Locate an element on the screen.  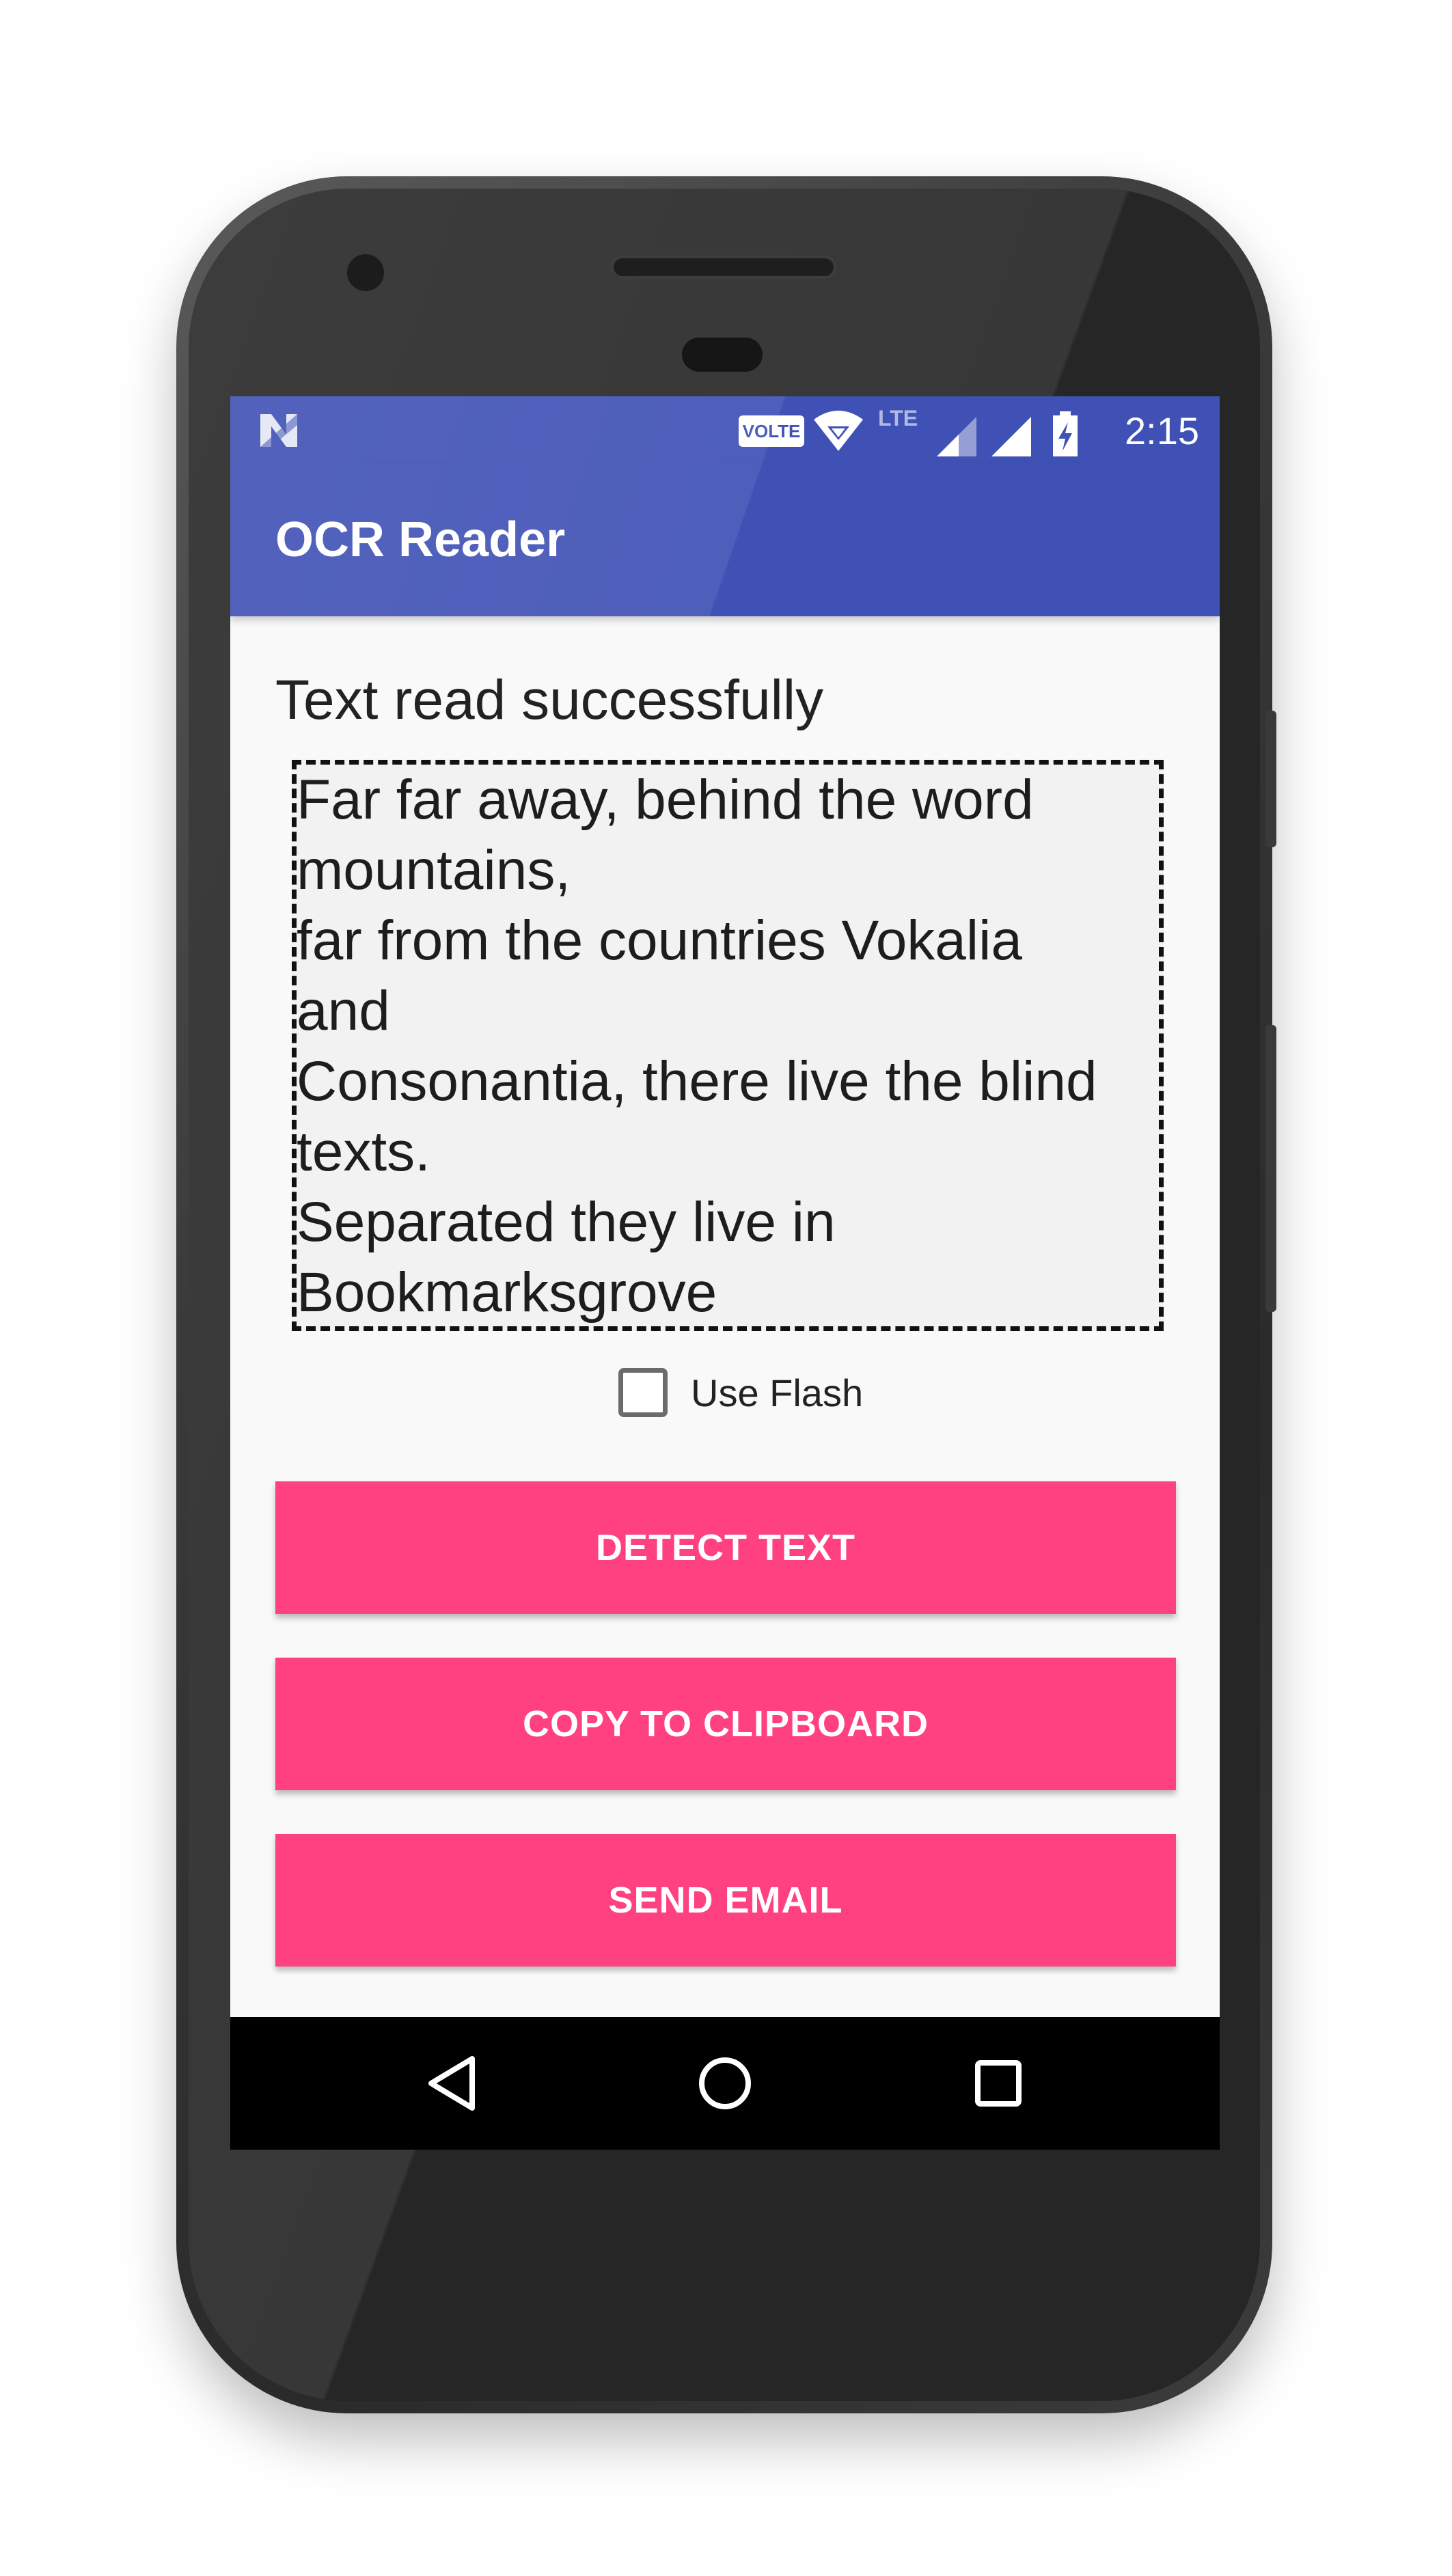
use-flash-row: Use Flash is located at coordinates (740, 1393).